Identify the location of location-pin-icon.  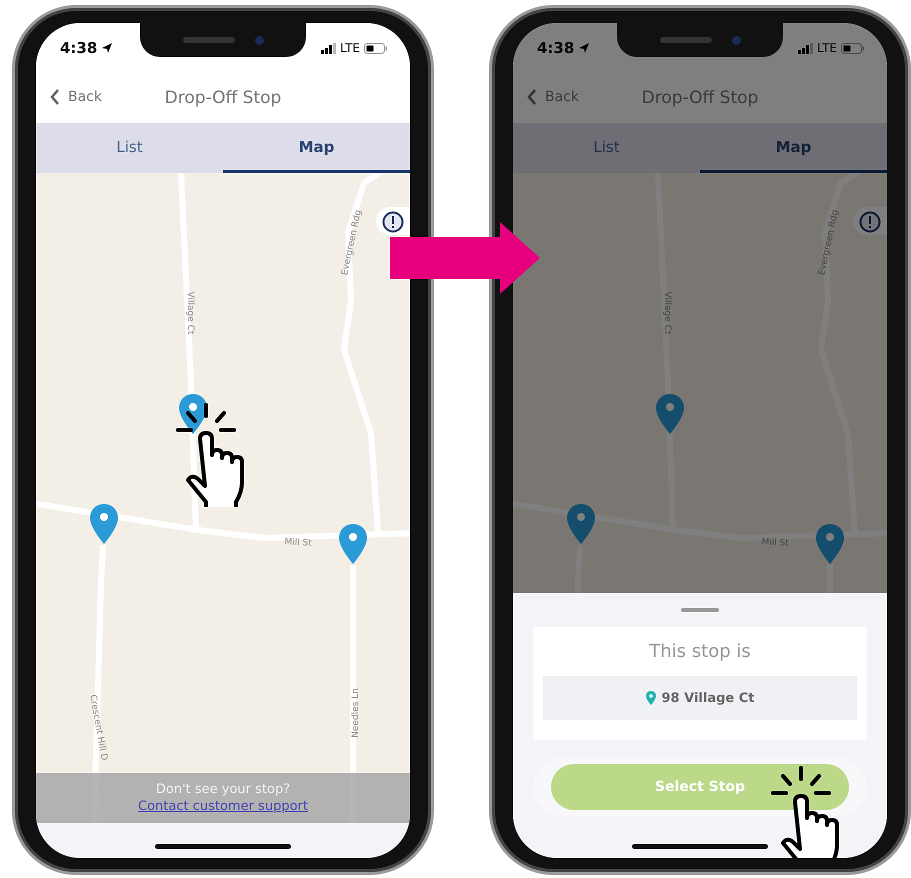
(651, 698).